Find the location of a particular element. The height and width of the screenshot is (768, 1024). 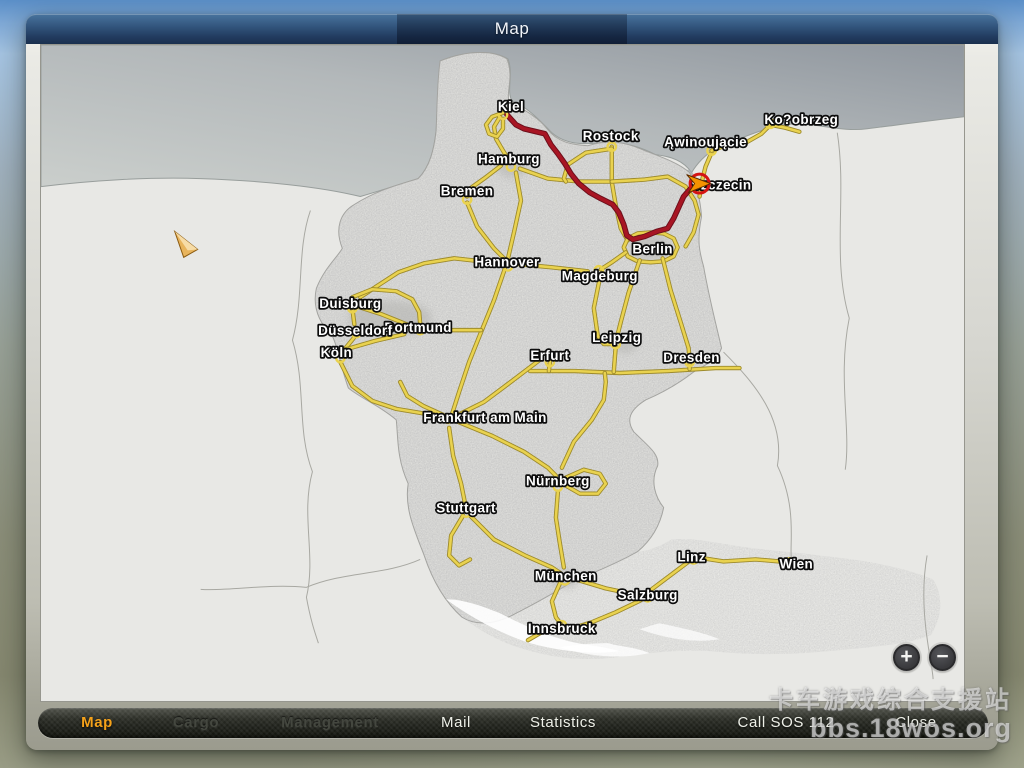

city-label: Wien is located at coordinates (796, 564).